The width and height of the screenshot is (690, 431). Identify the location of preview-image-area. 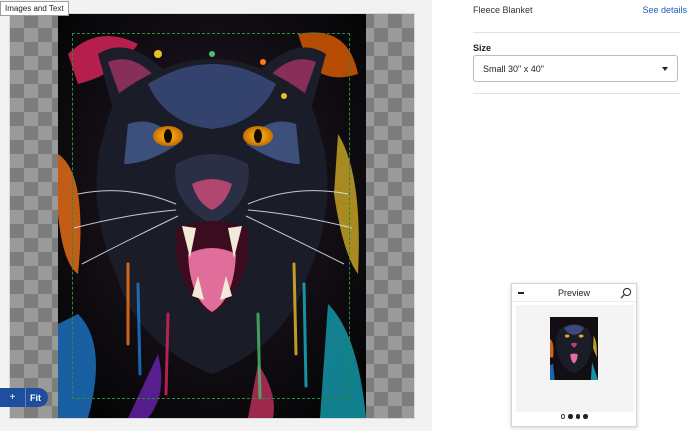
(575, 358).